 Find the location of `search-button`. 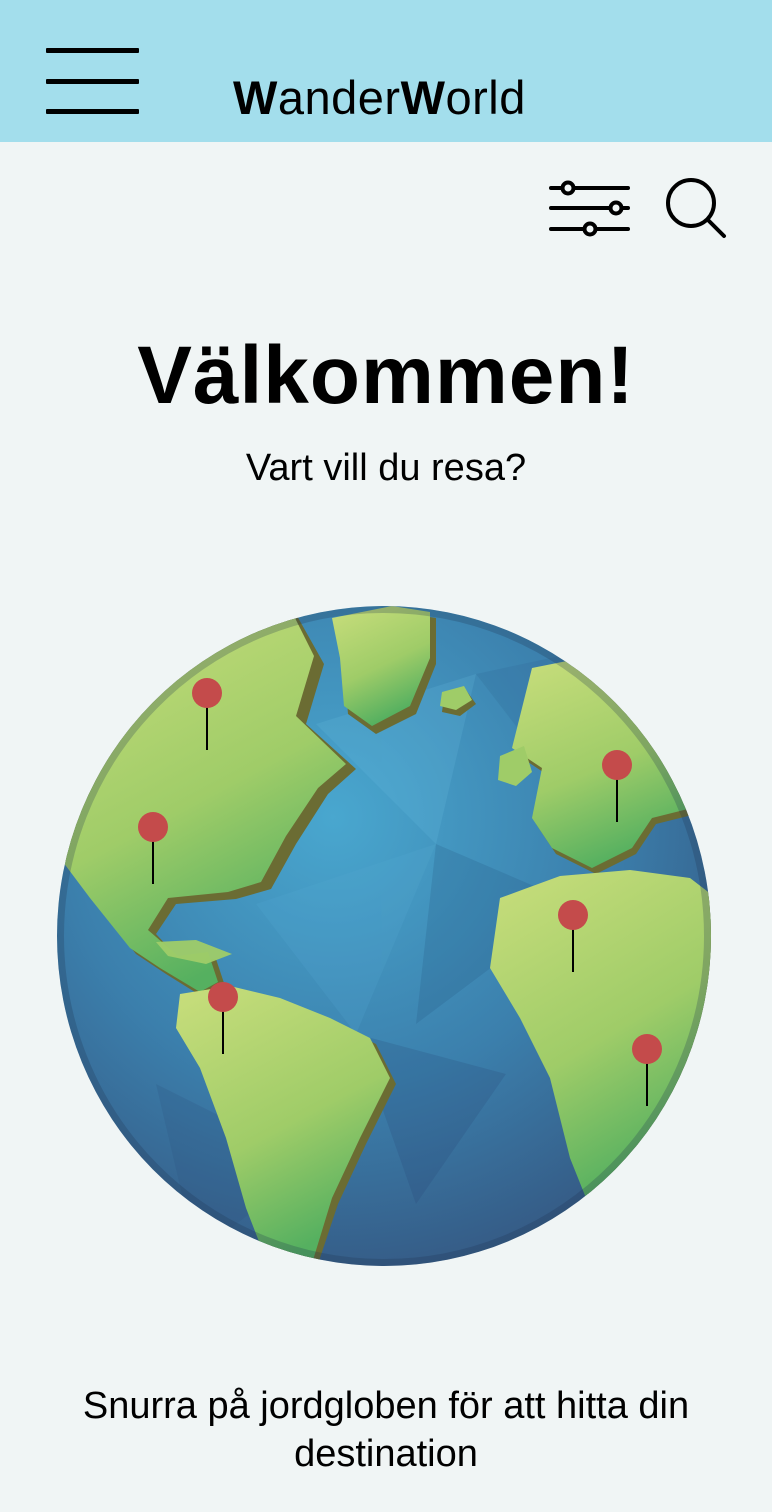

search-button is located at coordinates (696, 208).